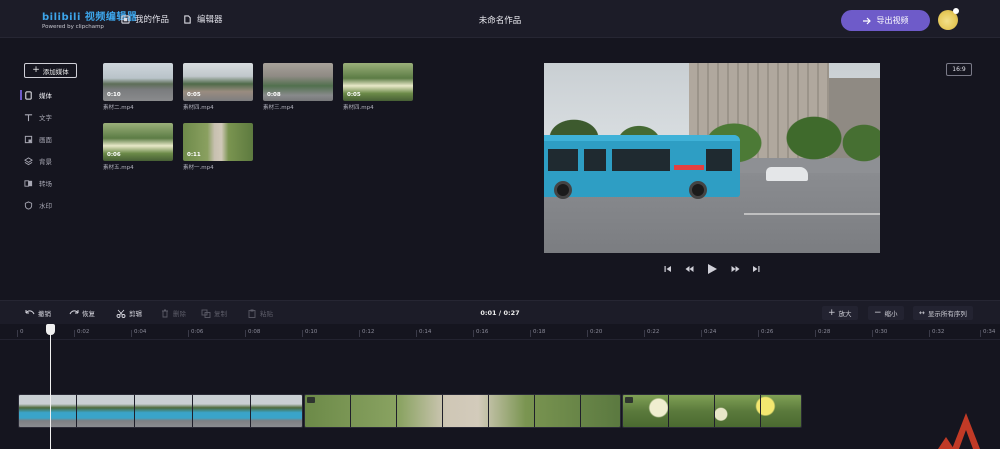 The height and width of the screenshot is (449, 1000). What do you see at coordinates (689, 167) in the screenshot?
I see `preview-bus-led-sign` at bounding box center [689, 167].